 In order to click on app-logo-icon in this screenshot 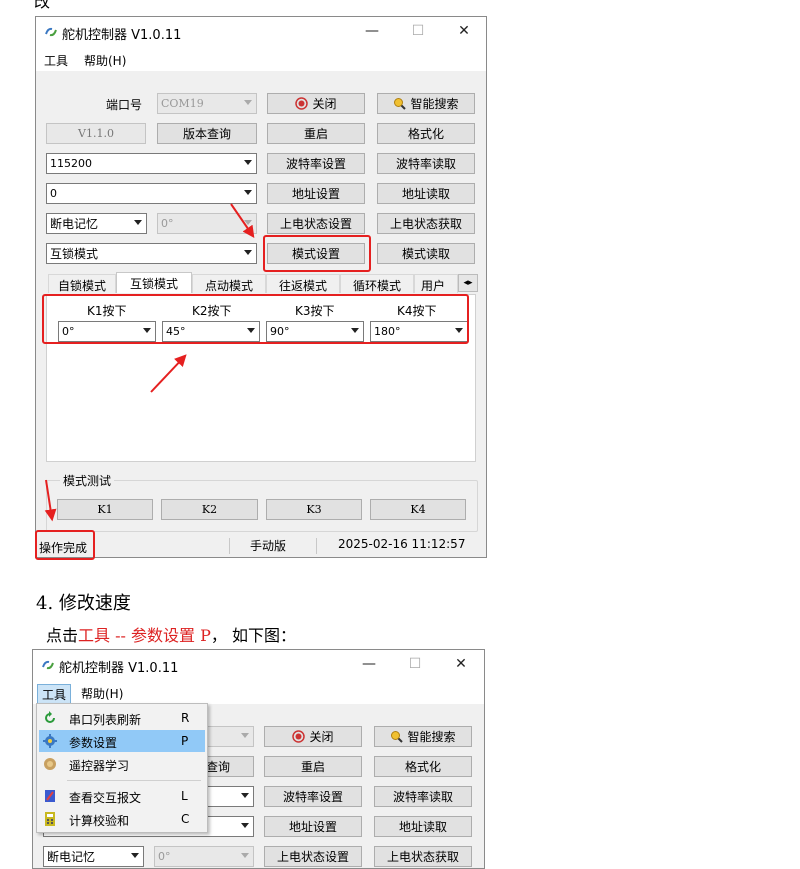, I will do `click(48, 665)`.